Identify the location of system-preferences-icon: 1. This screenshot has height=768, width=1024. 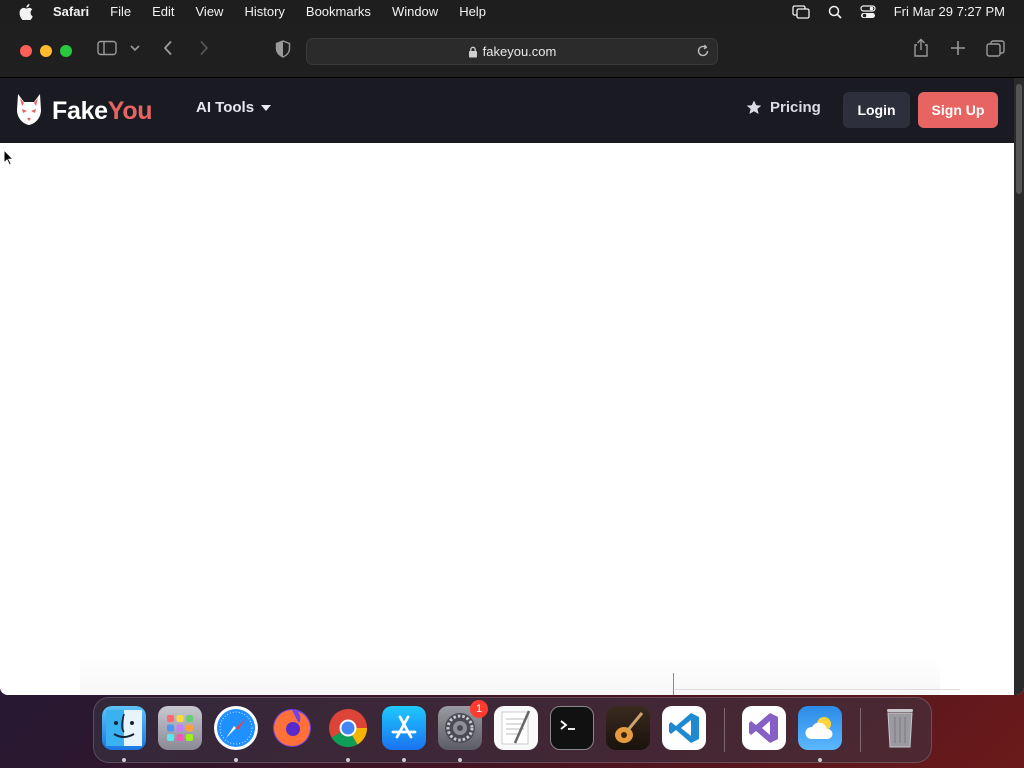
(463, 725).